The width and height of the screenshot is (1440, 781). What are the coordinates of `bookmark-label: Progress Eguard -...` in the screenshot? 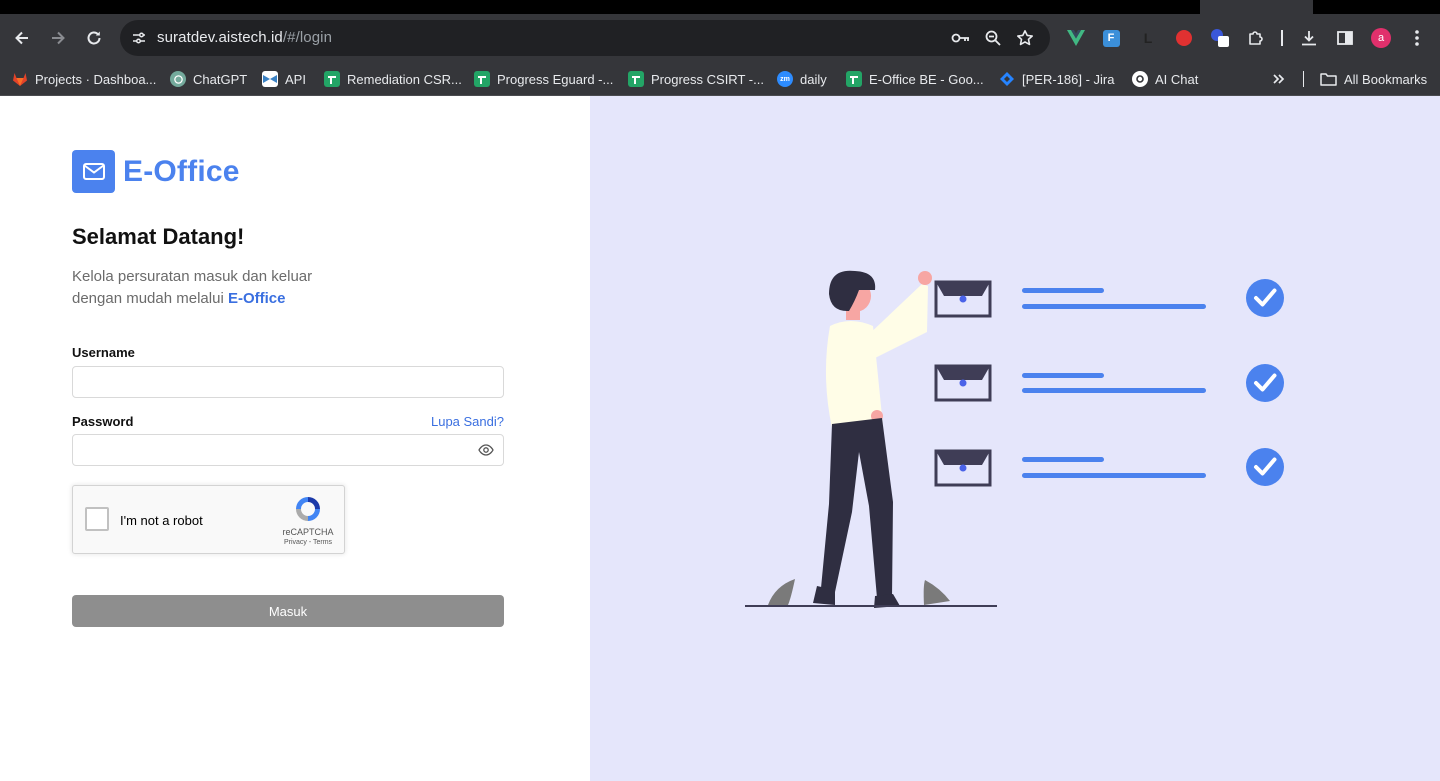 It's located at (555, 79).